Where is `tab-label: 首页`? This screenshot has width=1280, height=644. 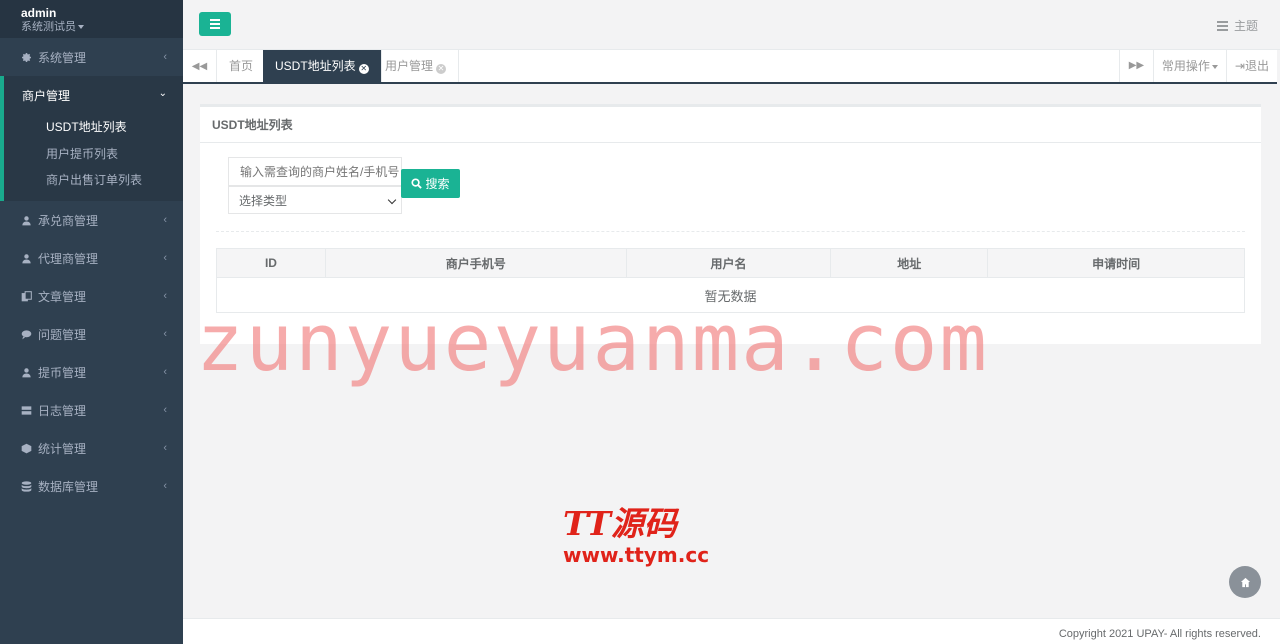 tab-label: 首页 is located at coordinates (241, 66).